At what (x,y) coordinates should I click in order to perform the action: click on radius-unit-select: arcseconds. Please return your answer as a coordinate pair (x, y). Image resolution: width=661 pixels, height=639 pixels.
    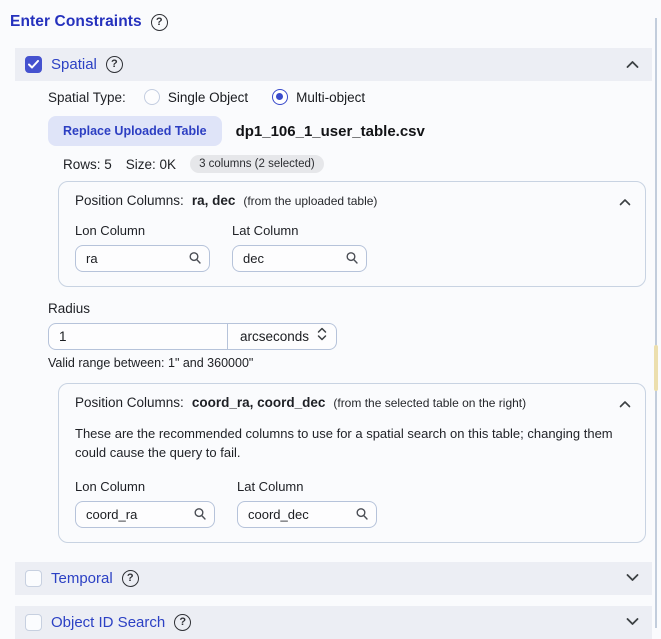
    Looking at the image, I should click on (283, 336).